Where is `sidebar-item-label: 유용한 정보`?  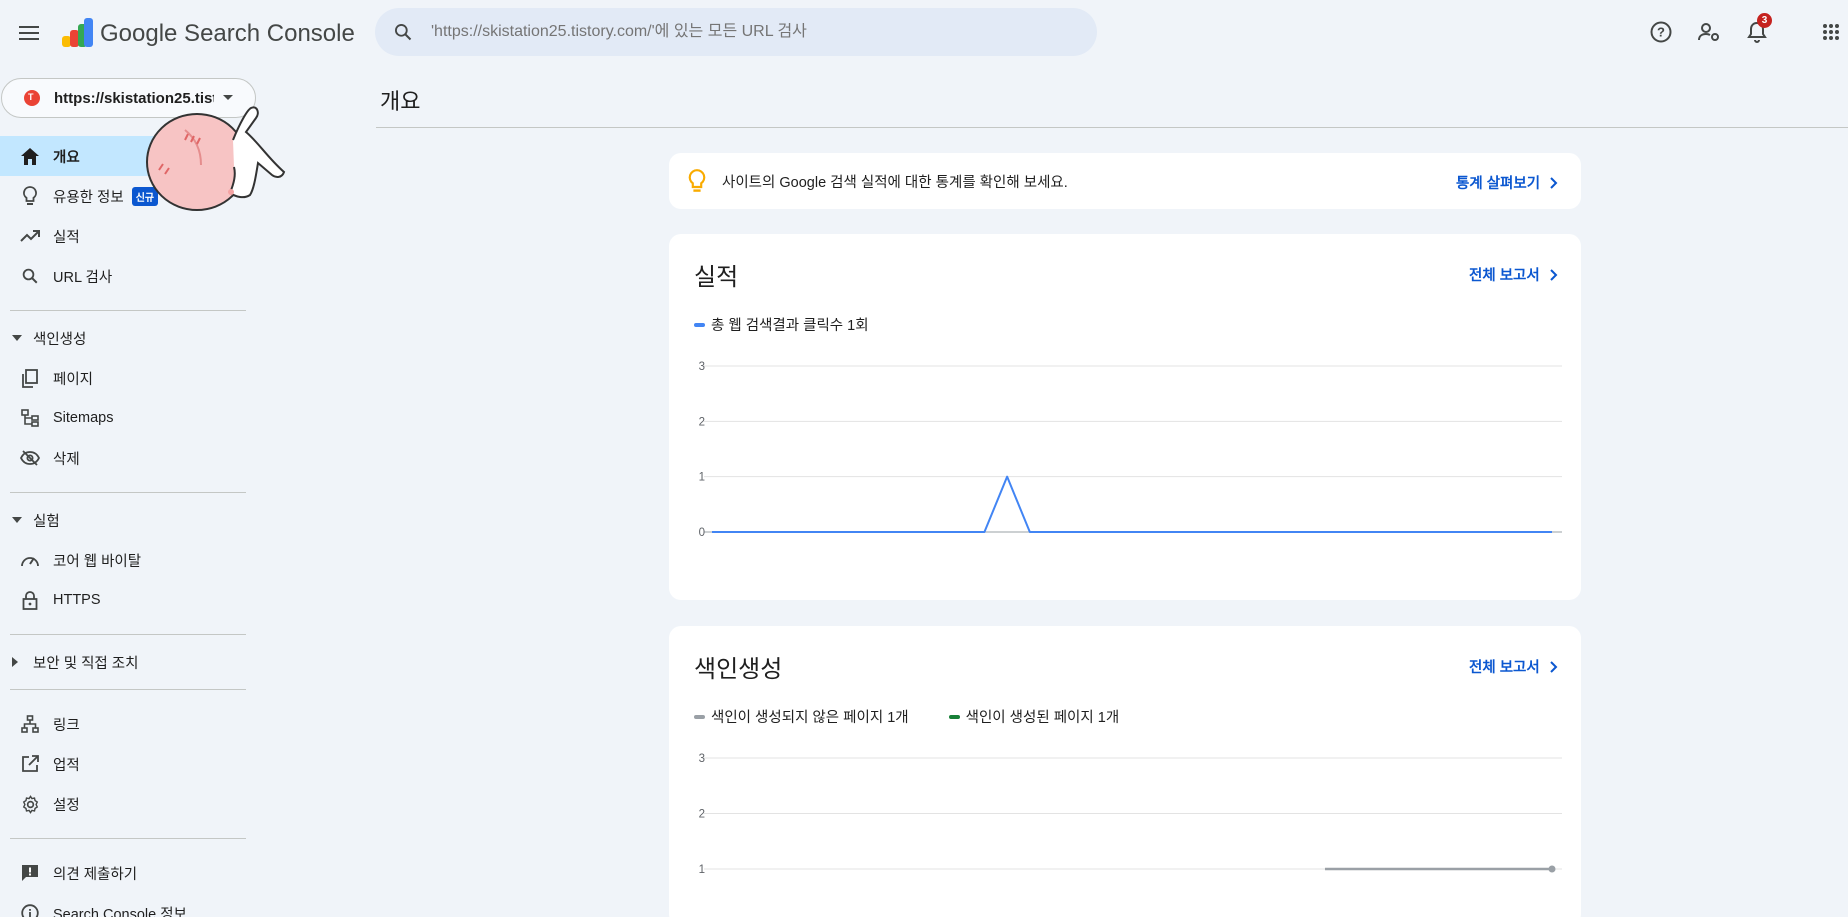
sidebar-item-label: 유용한 정보 is located at coordinates (88, 197).